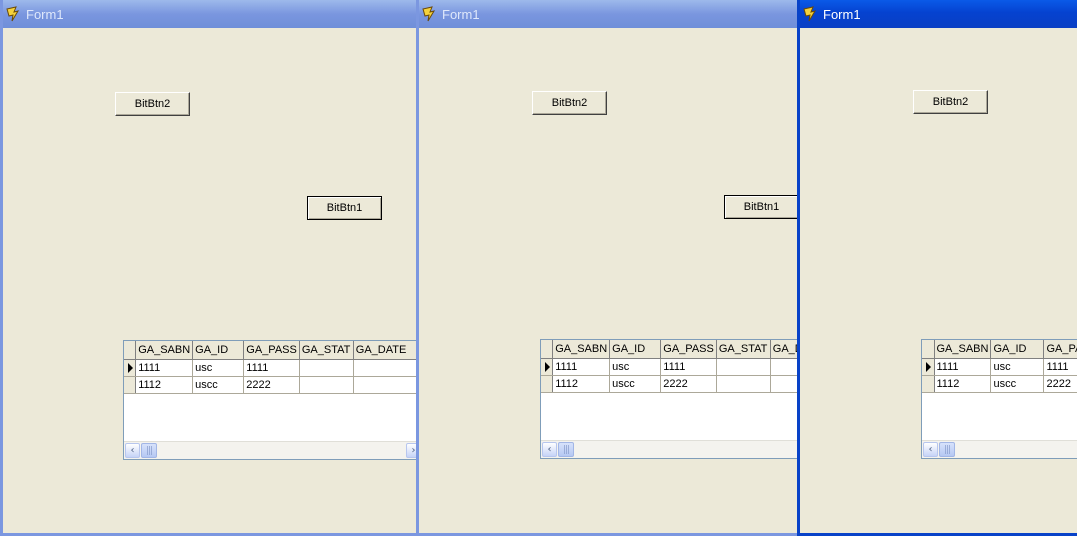  Describe the element at coordinates (384, 350) in the screenshot. I see `column-header: GA_DATE` at that location.